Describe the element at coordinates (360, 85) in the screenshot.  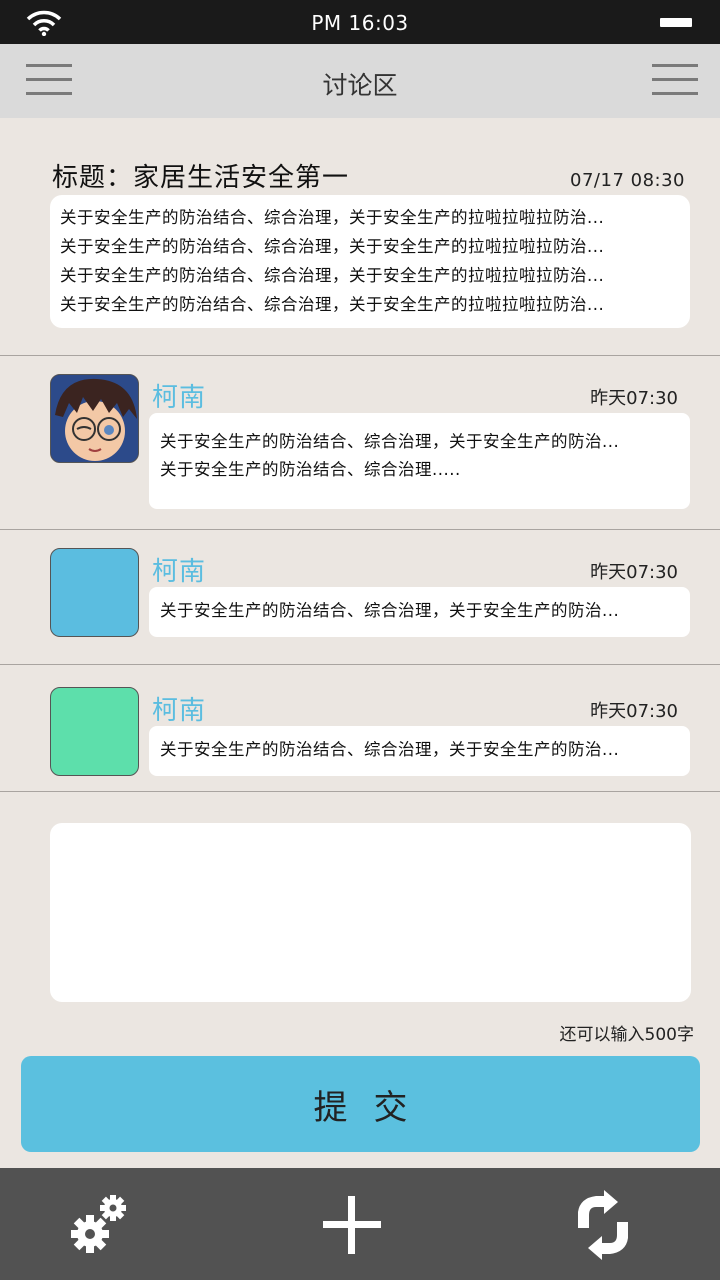
I see `page-title: 讨论区` at that location.